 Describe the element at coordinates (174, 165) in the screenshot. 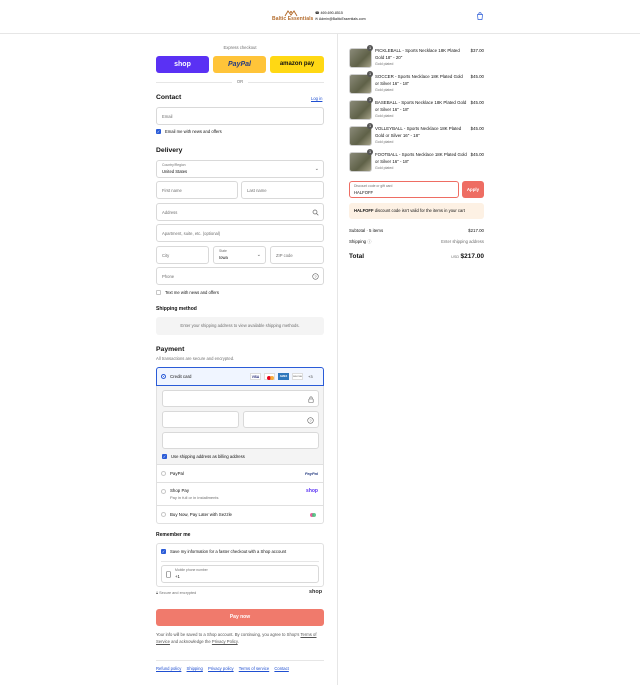

I see `country-label: Country/Region` at that location.